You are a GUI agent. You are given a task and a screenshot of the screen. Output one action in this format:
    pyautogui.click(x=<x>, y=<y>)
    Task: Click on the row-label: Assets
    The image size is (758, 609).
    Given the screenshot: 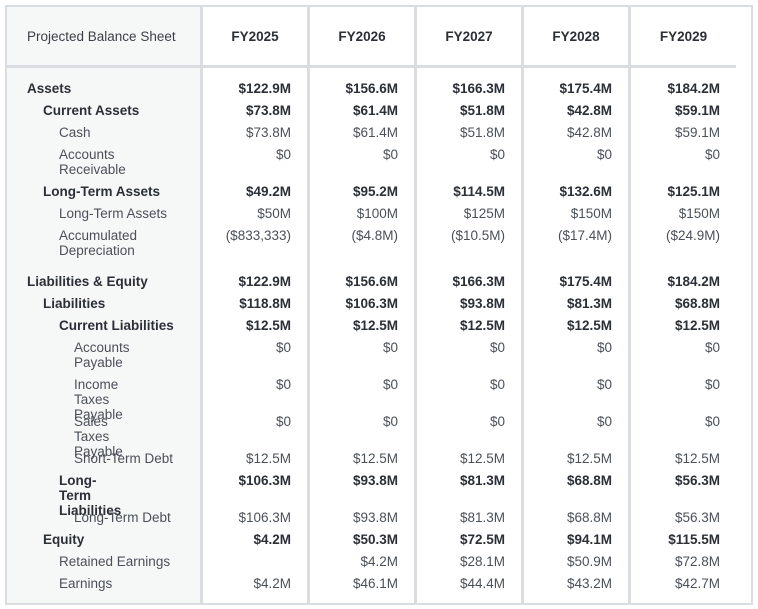 What is the action you would take?
    pyautogui.click(x=49, y=88)
    